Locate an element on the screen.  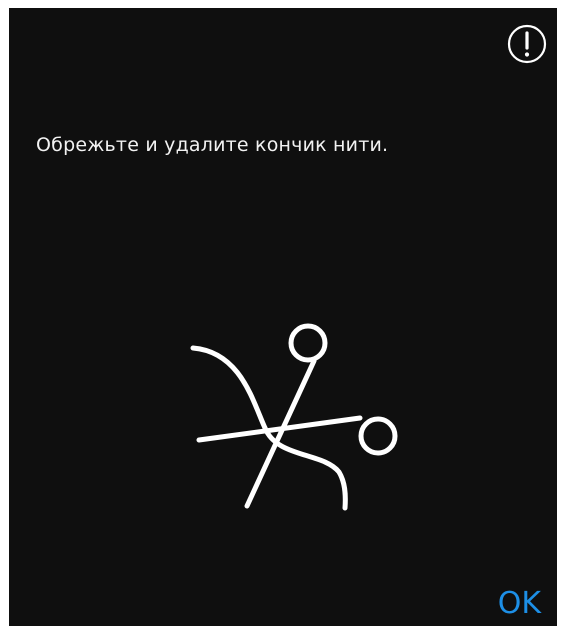
scissors-thread-icon is located at coordinates (294, 417).